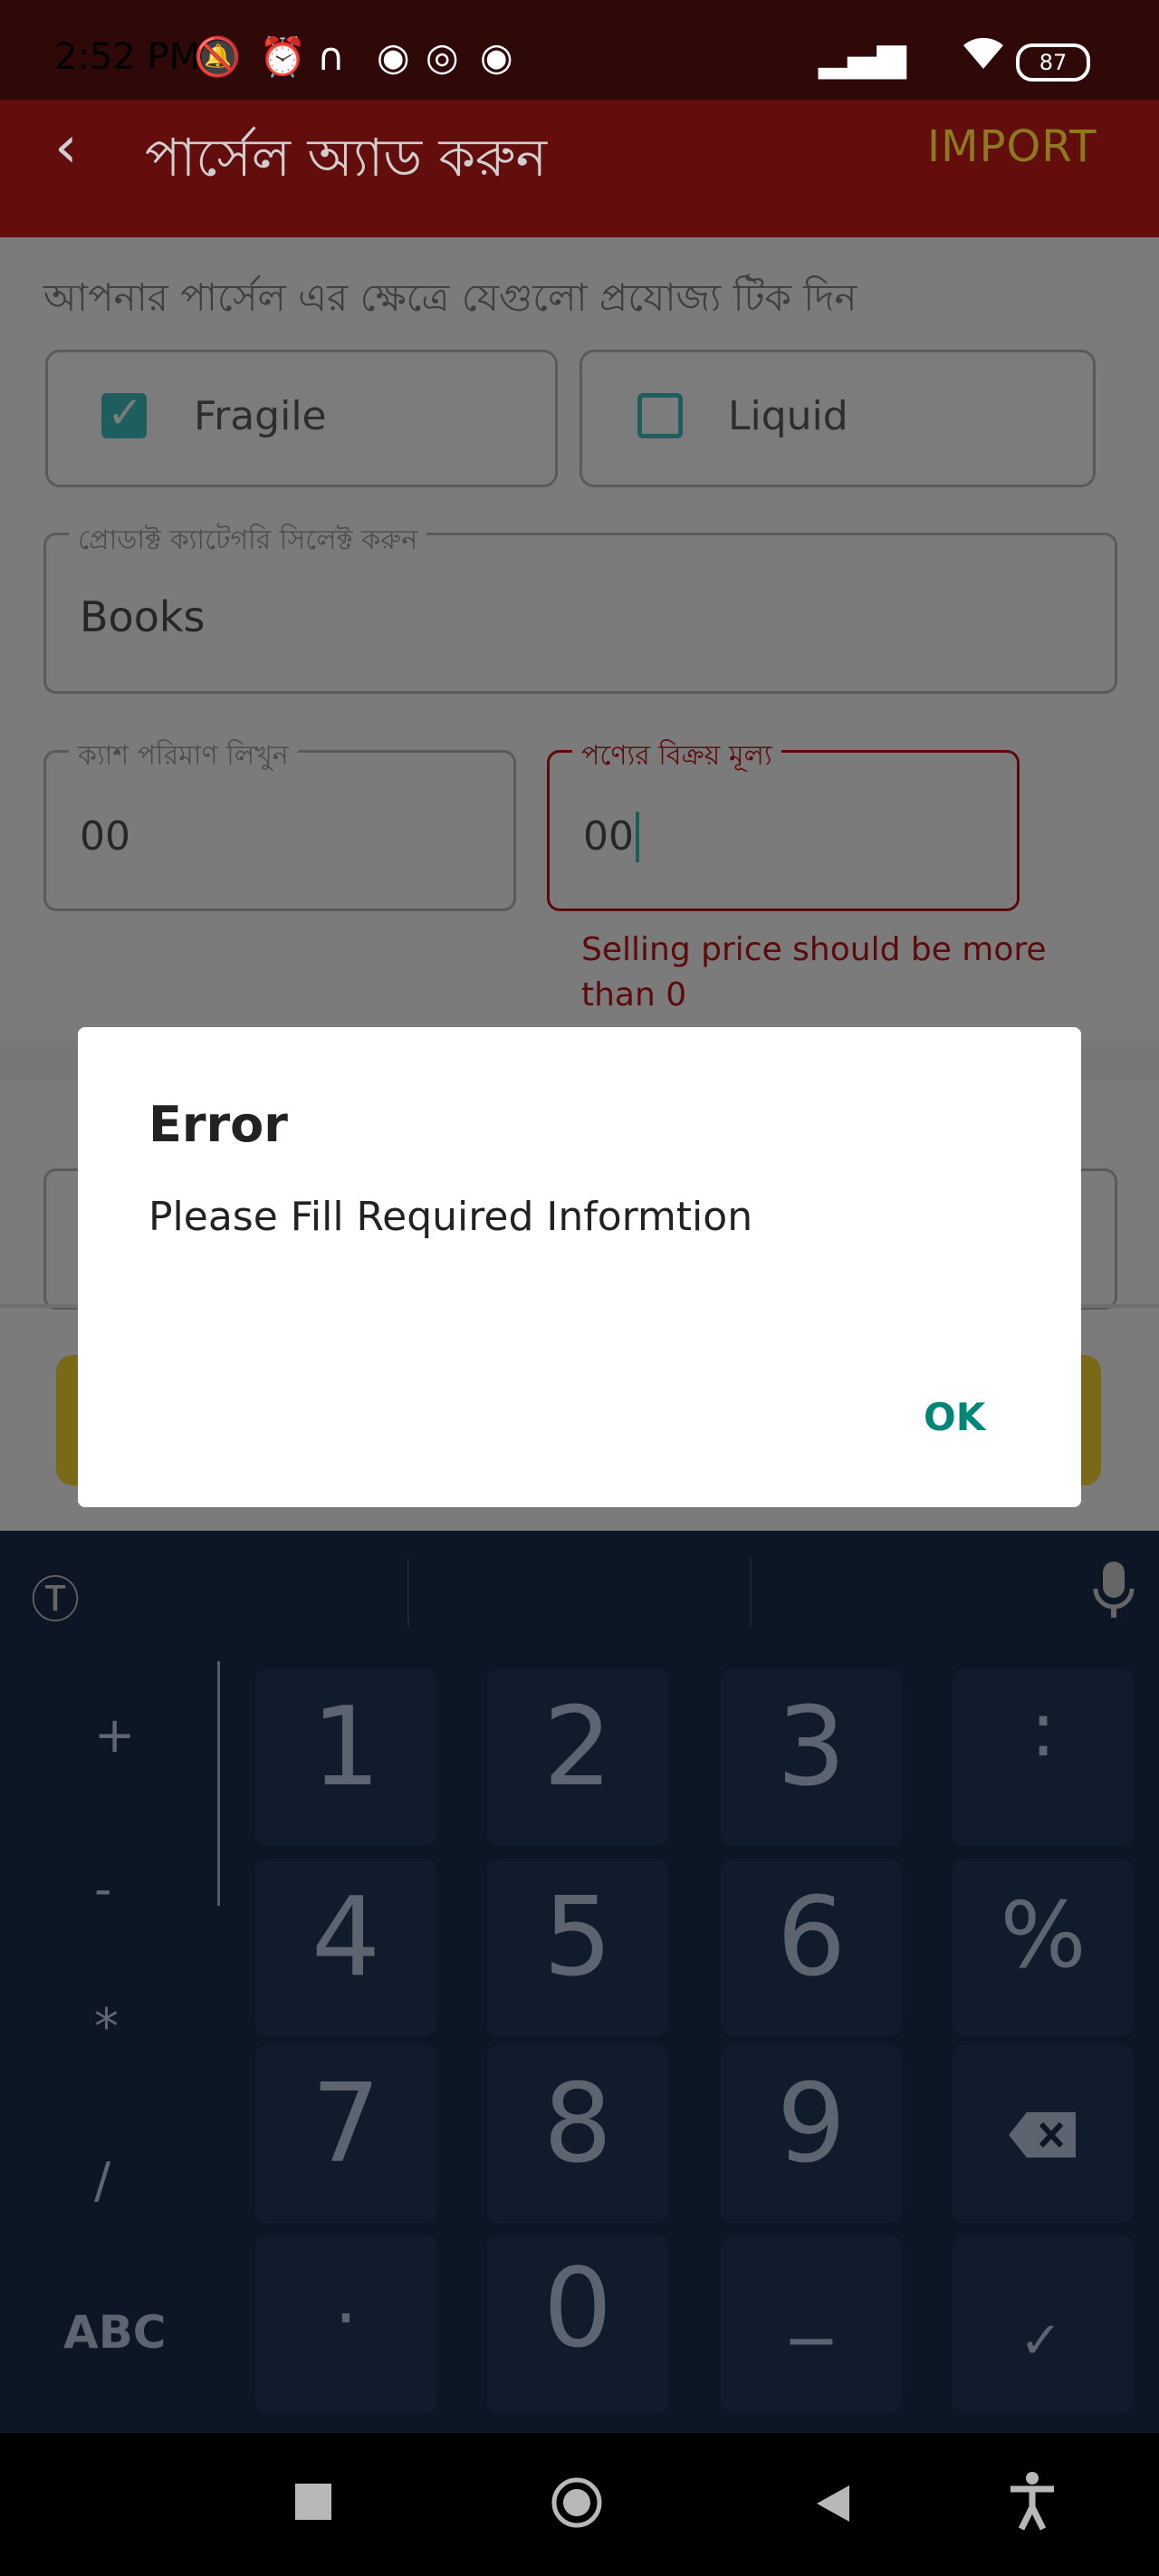  Describe the element at coordinates (66, 147) in the screenshot. I see `back-arrow-icon: ‹` at that location.